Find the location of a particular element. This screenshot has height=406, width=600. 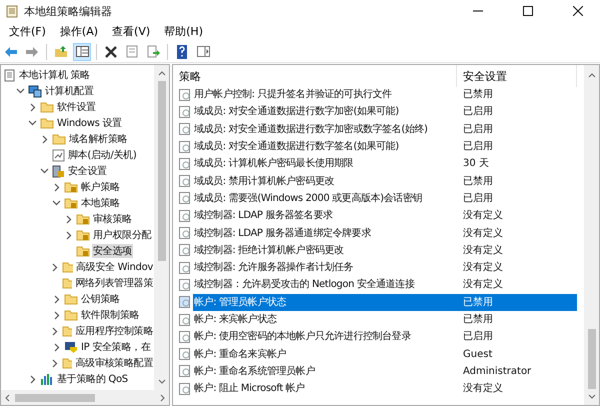

tree-item: 本地计算机 策略 is located at coordinates (54, 75).